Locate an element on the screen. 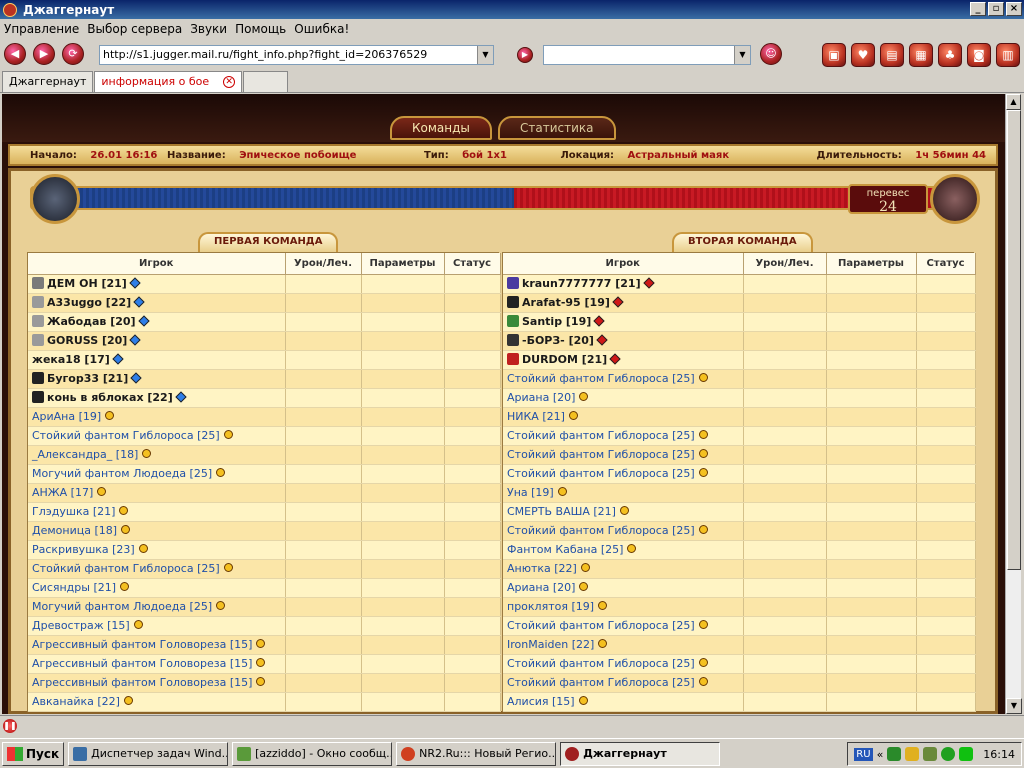  tab-stats: Статистика is located at coordinates (557, 128).